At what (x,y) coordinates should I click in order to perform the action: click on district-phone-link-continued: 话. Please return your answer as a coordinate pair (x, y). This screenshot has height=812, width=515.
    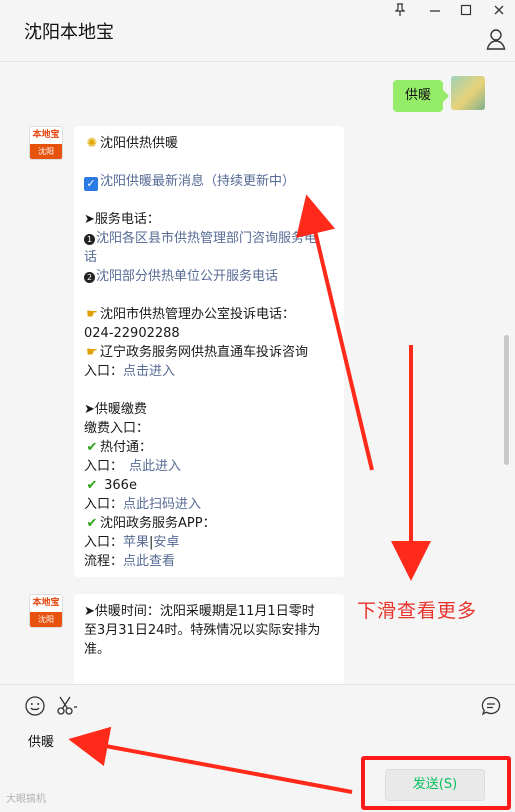
    Looking at the image, I should click on (209, 257).